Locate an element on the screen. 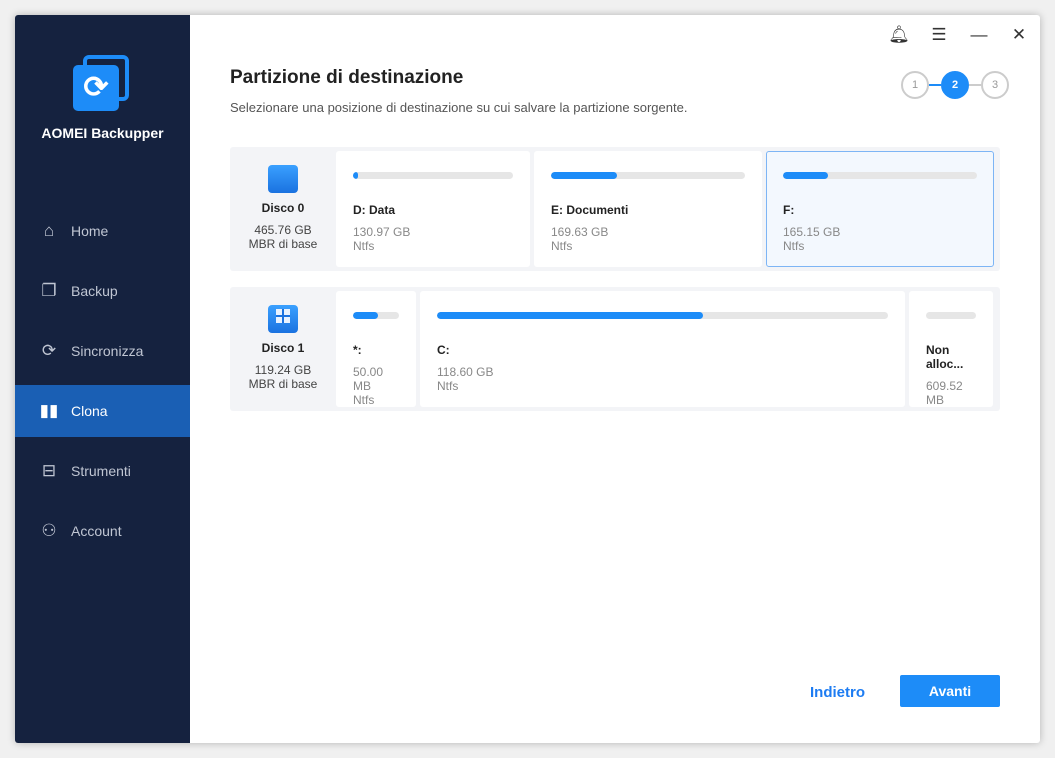 This screenshot has width=1055, height=758. partition-card-selected: F: 165.15 GB Ntfs is located at coordinates (880, 209).